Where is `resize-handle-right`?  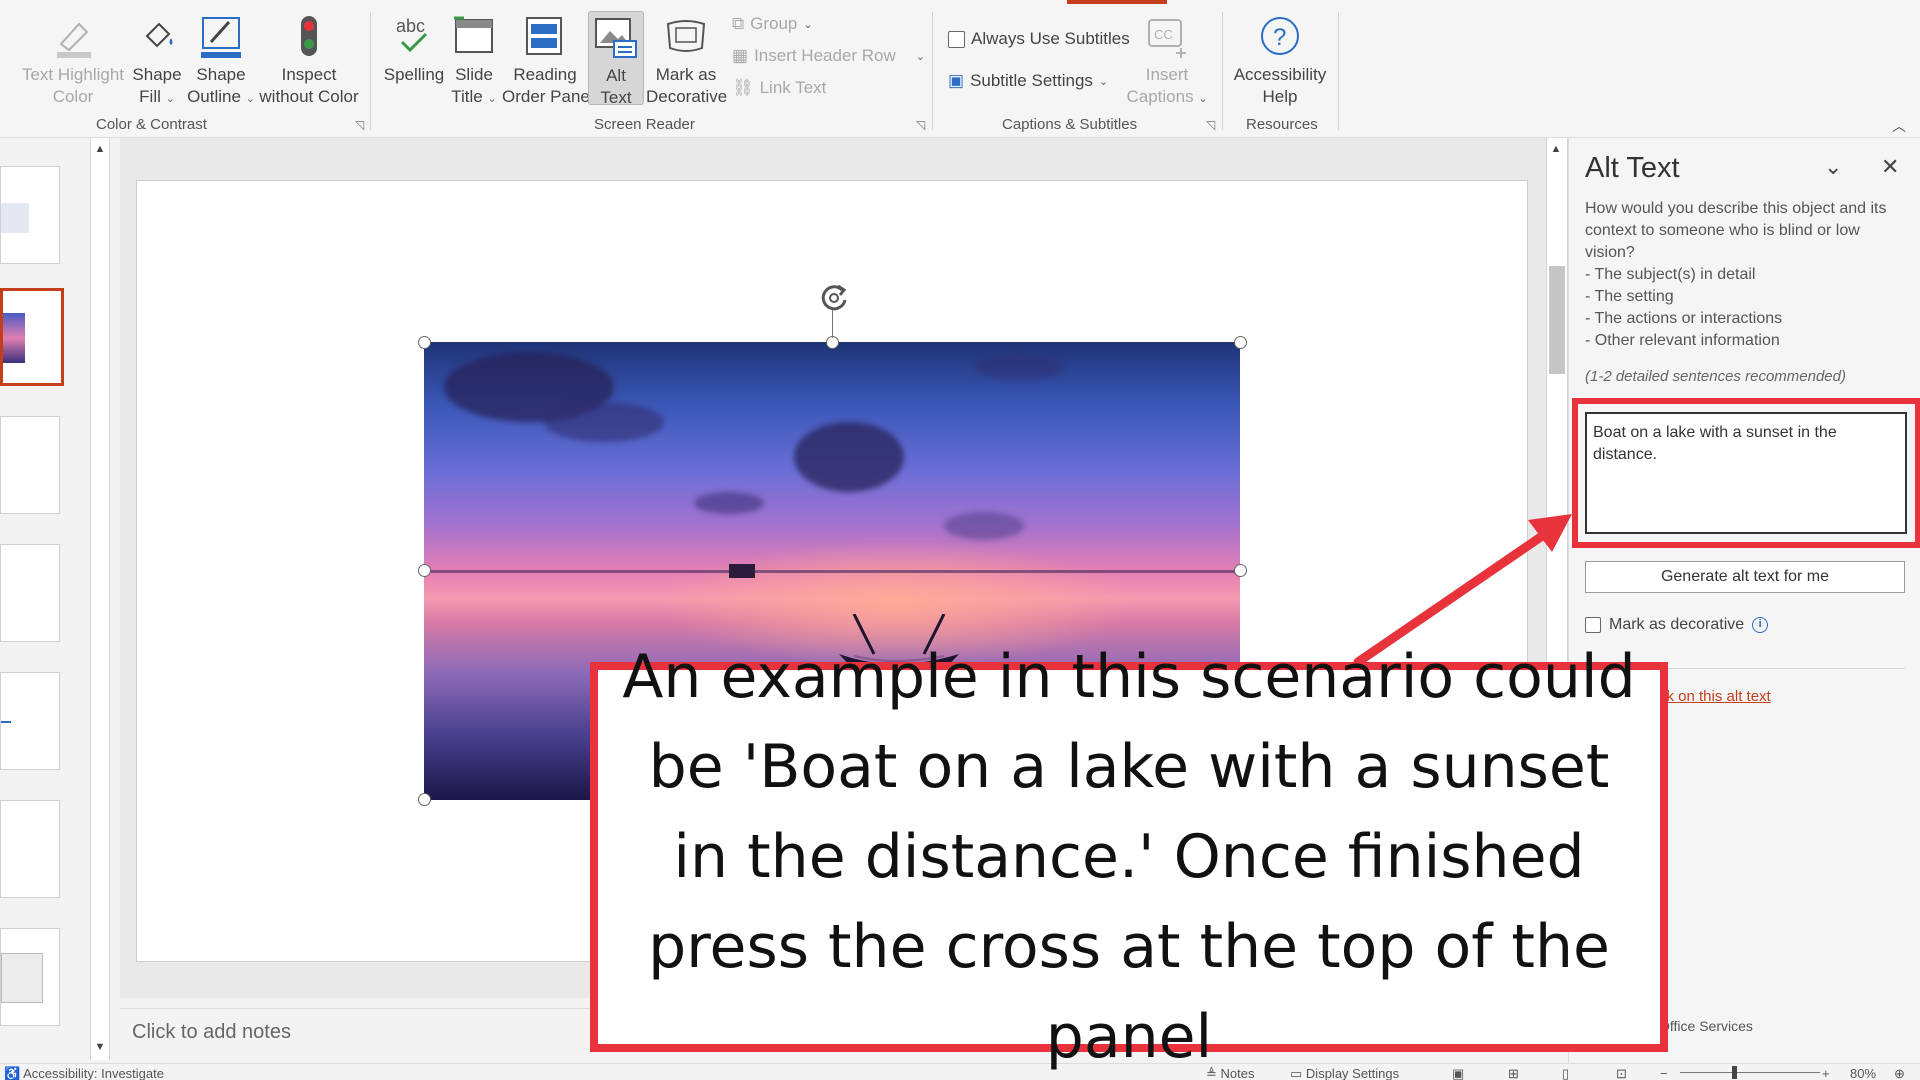
resize-handle-right is located at coordinates (1240, 570).